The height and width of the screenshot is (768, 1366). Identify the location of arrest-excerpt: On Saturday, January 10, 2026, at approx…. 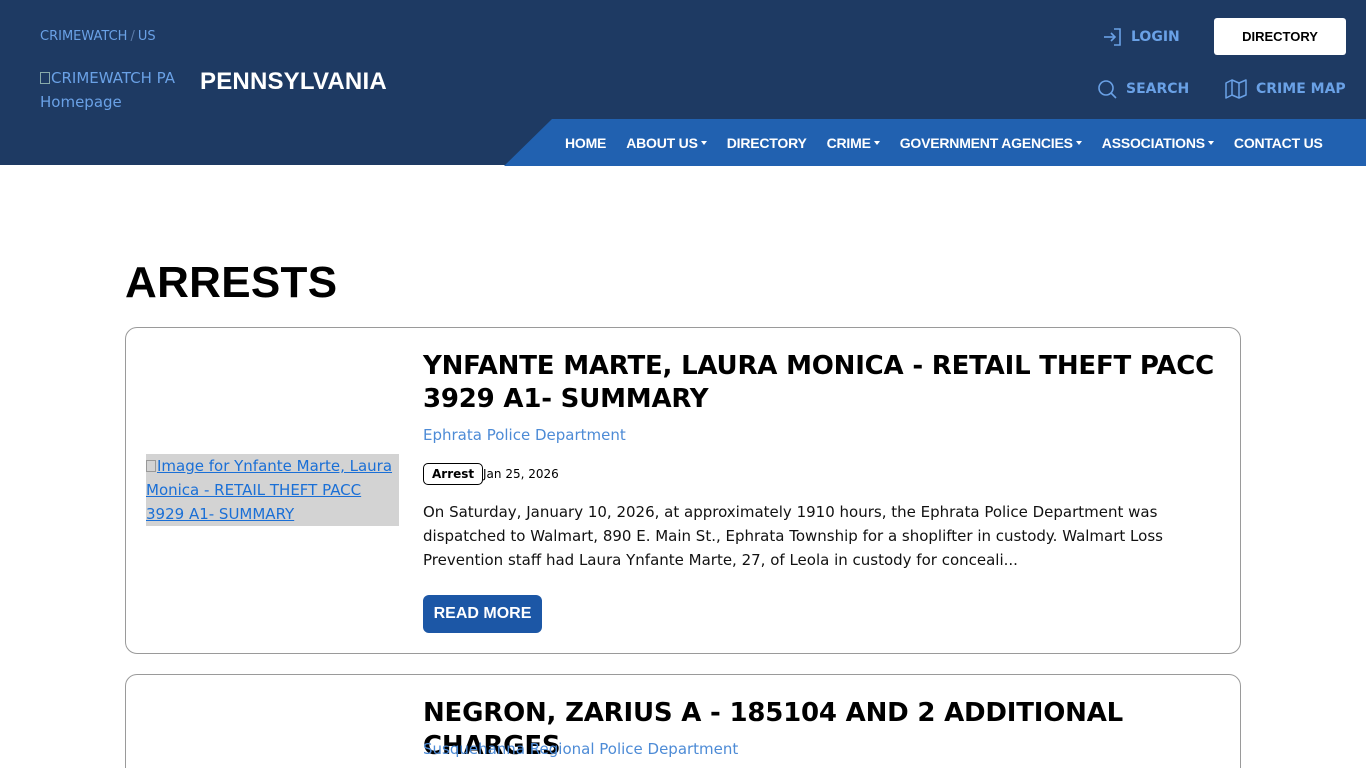
(793, 536).